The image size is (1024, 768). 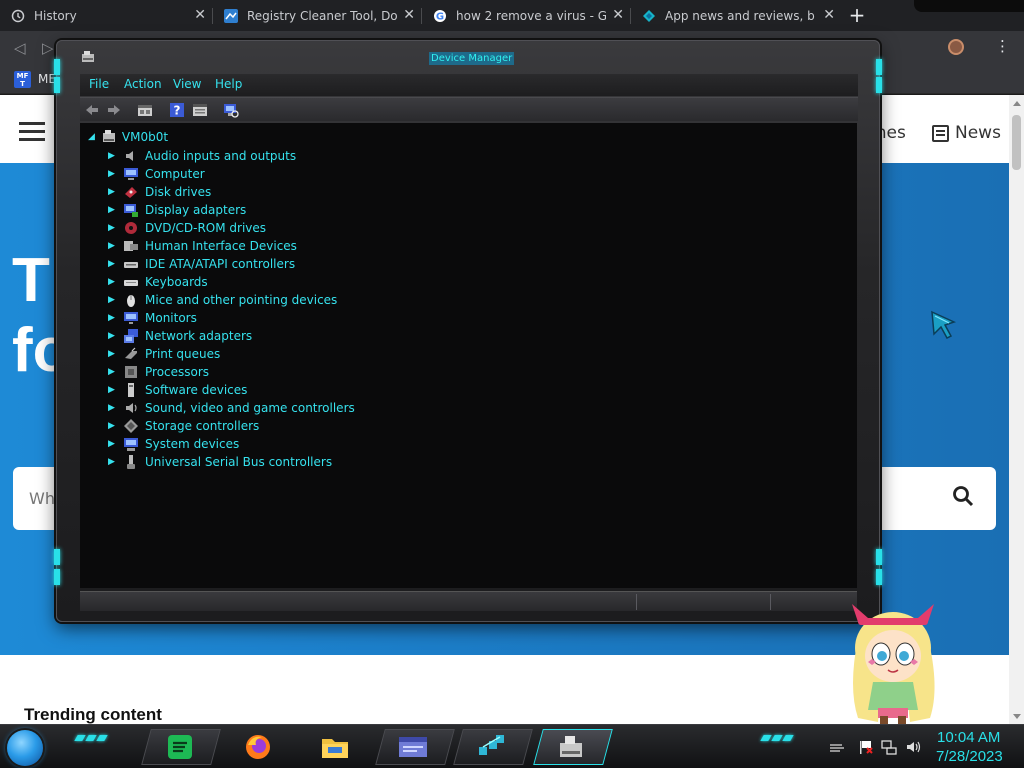 I want to click on ide-controller-icon, so click(x=131, y=265).